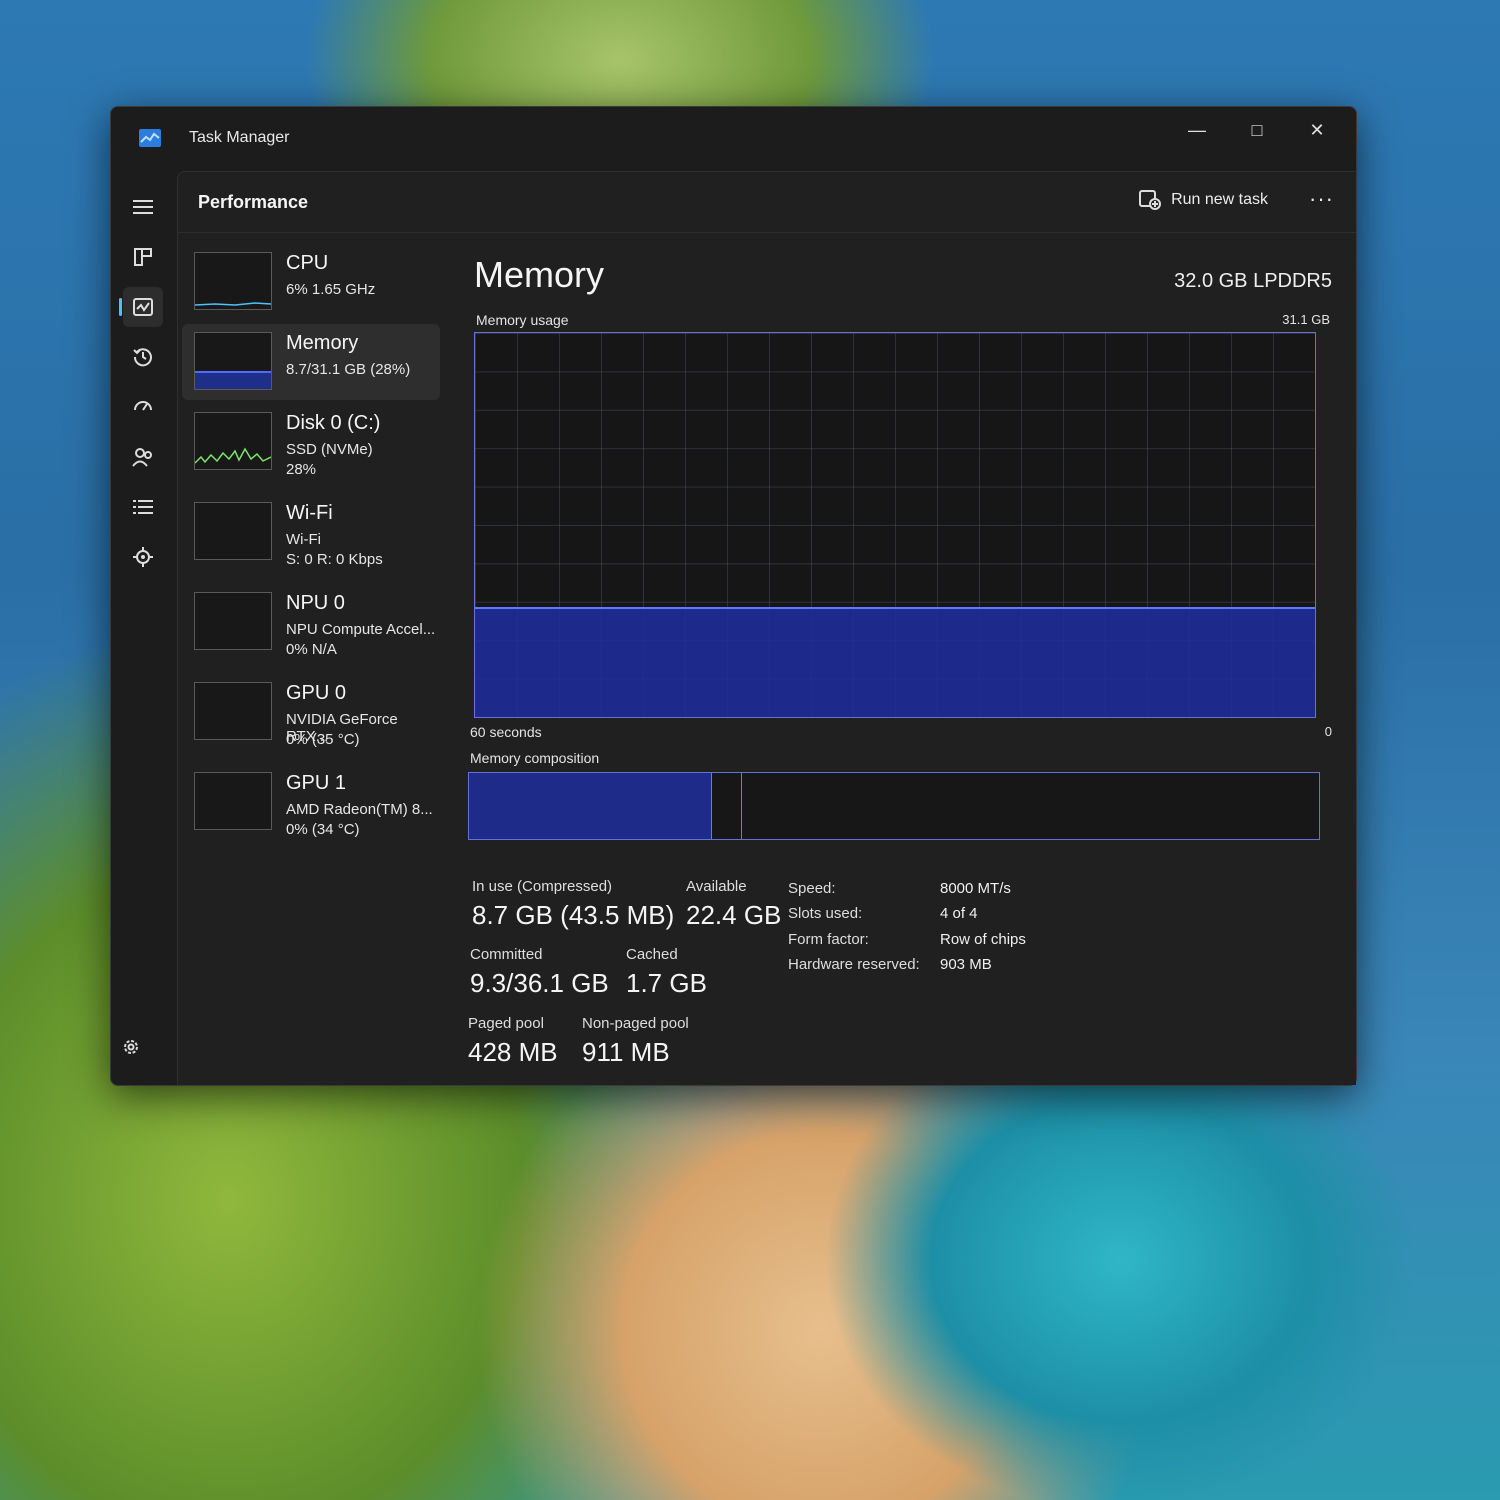 The image size is (1500, 1500). What do you see at coordinates (323, 829) in the screenshot?
I see `resource-detail: 0% (34 °C)` at bounding box center [323, 829].